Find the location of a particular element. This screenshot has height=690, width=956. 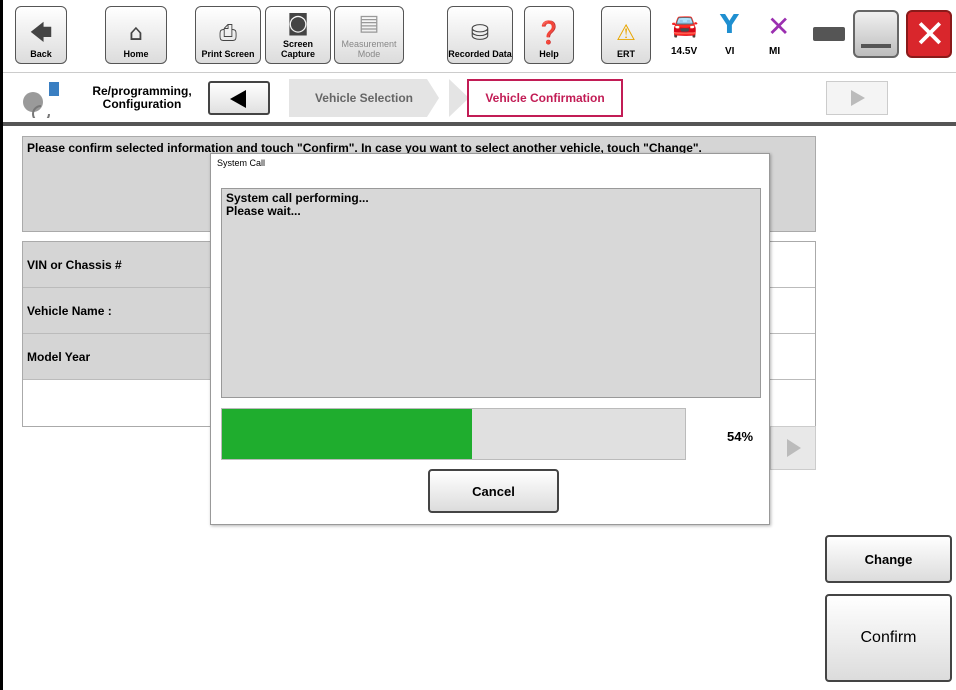

back-label: Back is located at coordinates (41, 54).